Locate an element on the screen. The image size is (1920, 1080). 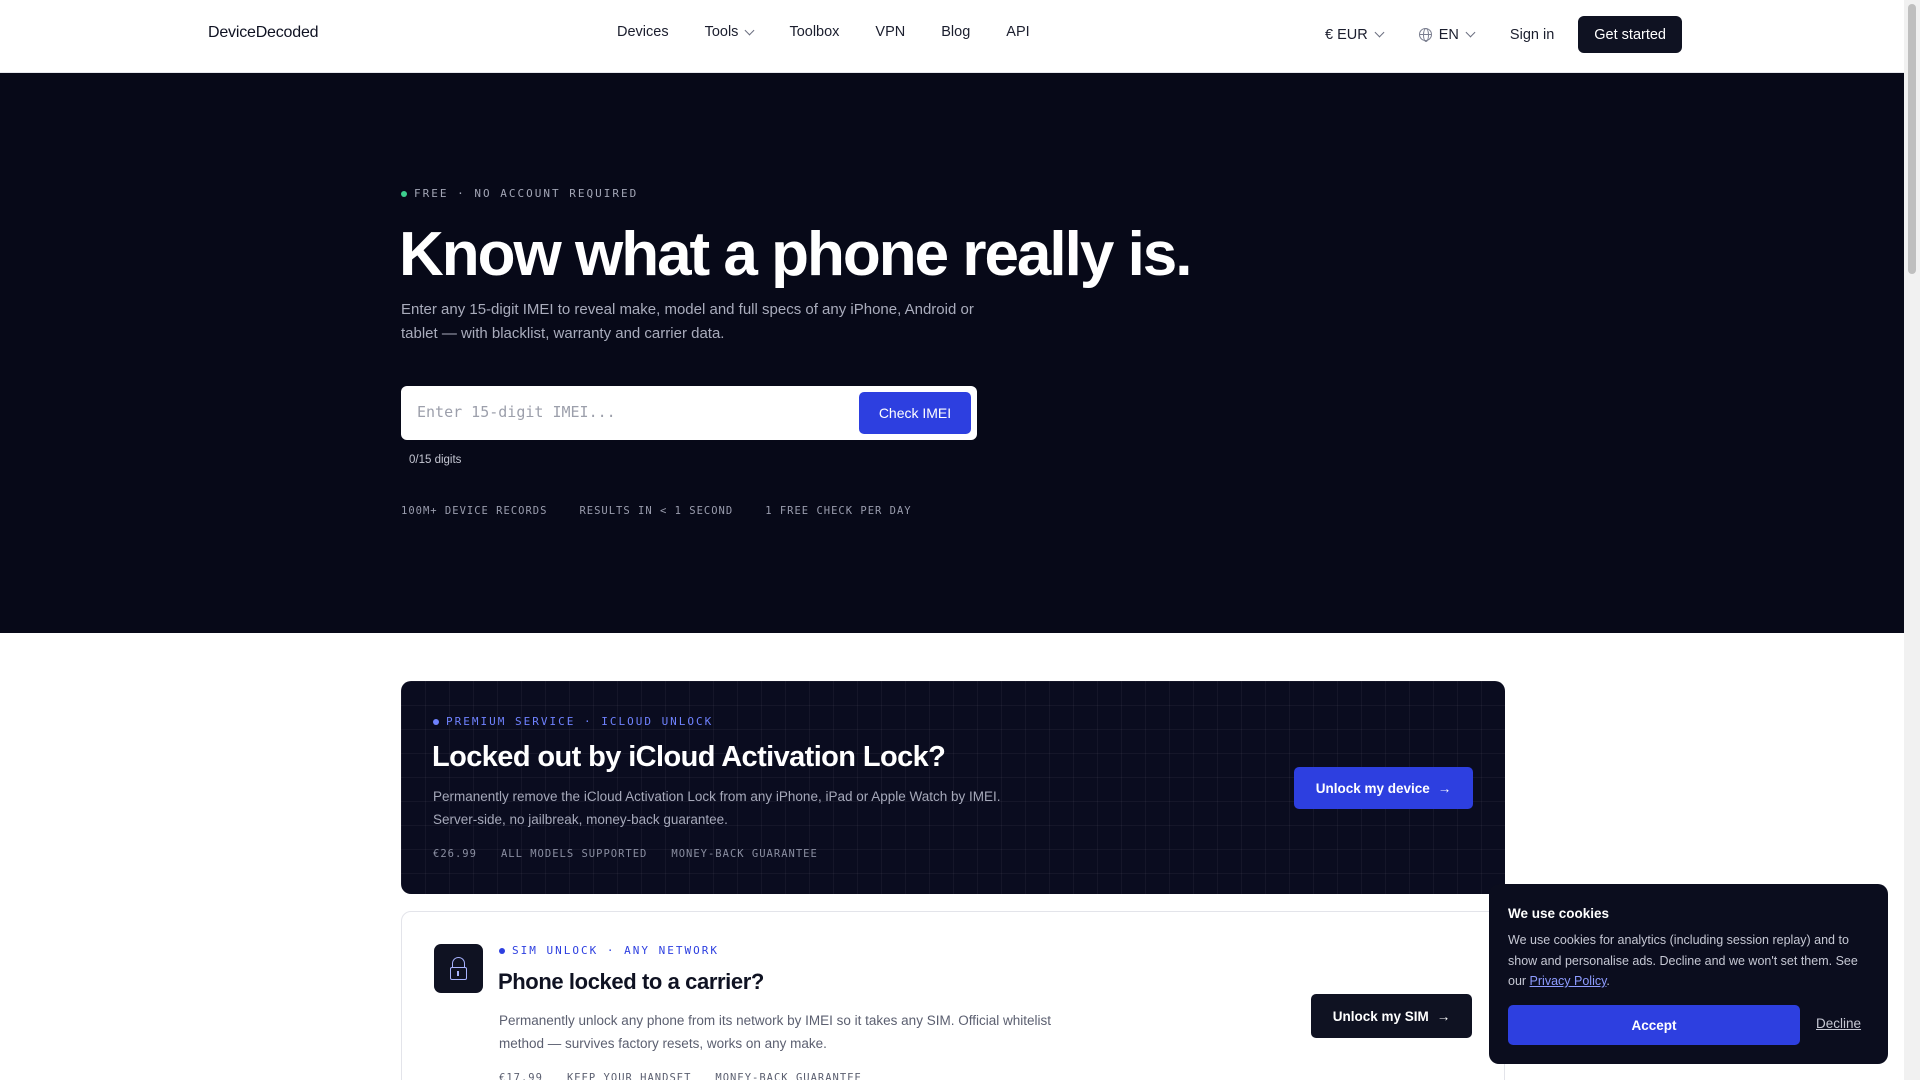
sim-card-tag: SIM UNLOCK · ANY NETWORK is located at coordinates (609, 950).